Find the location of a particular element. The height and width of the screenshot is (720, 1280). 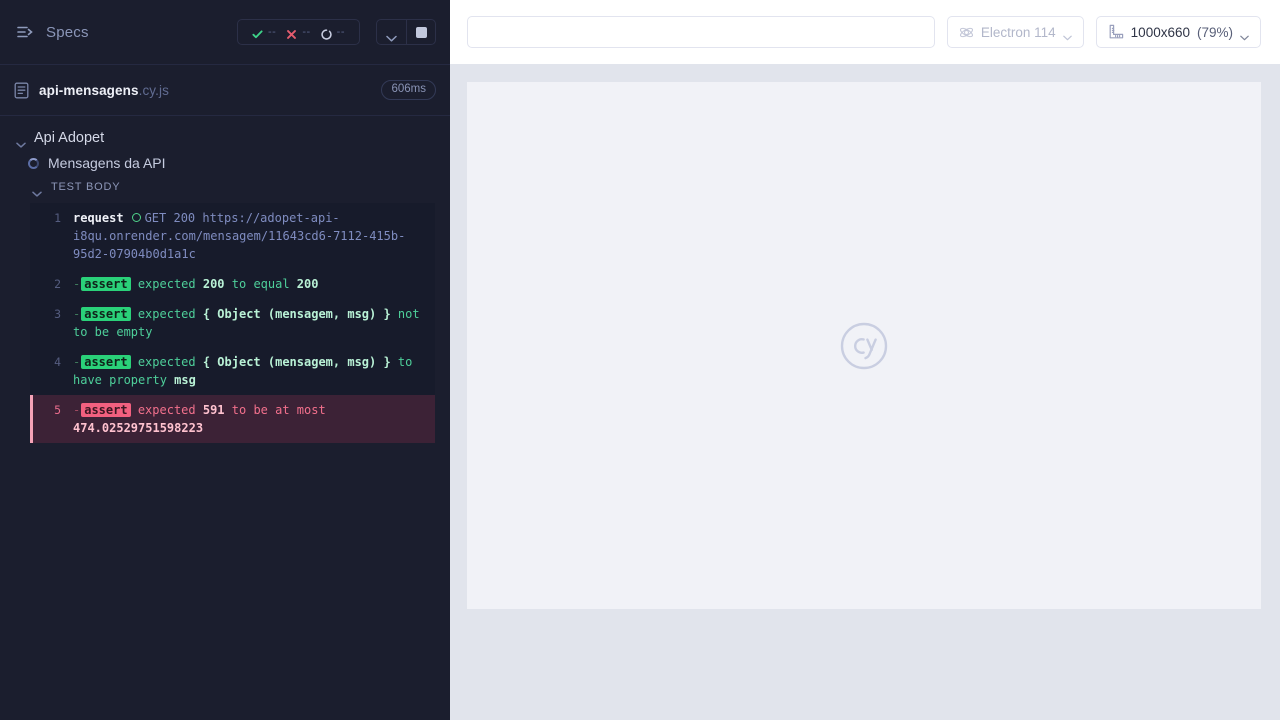

assert-value: 591 is located at coordinates (213, 410).